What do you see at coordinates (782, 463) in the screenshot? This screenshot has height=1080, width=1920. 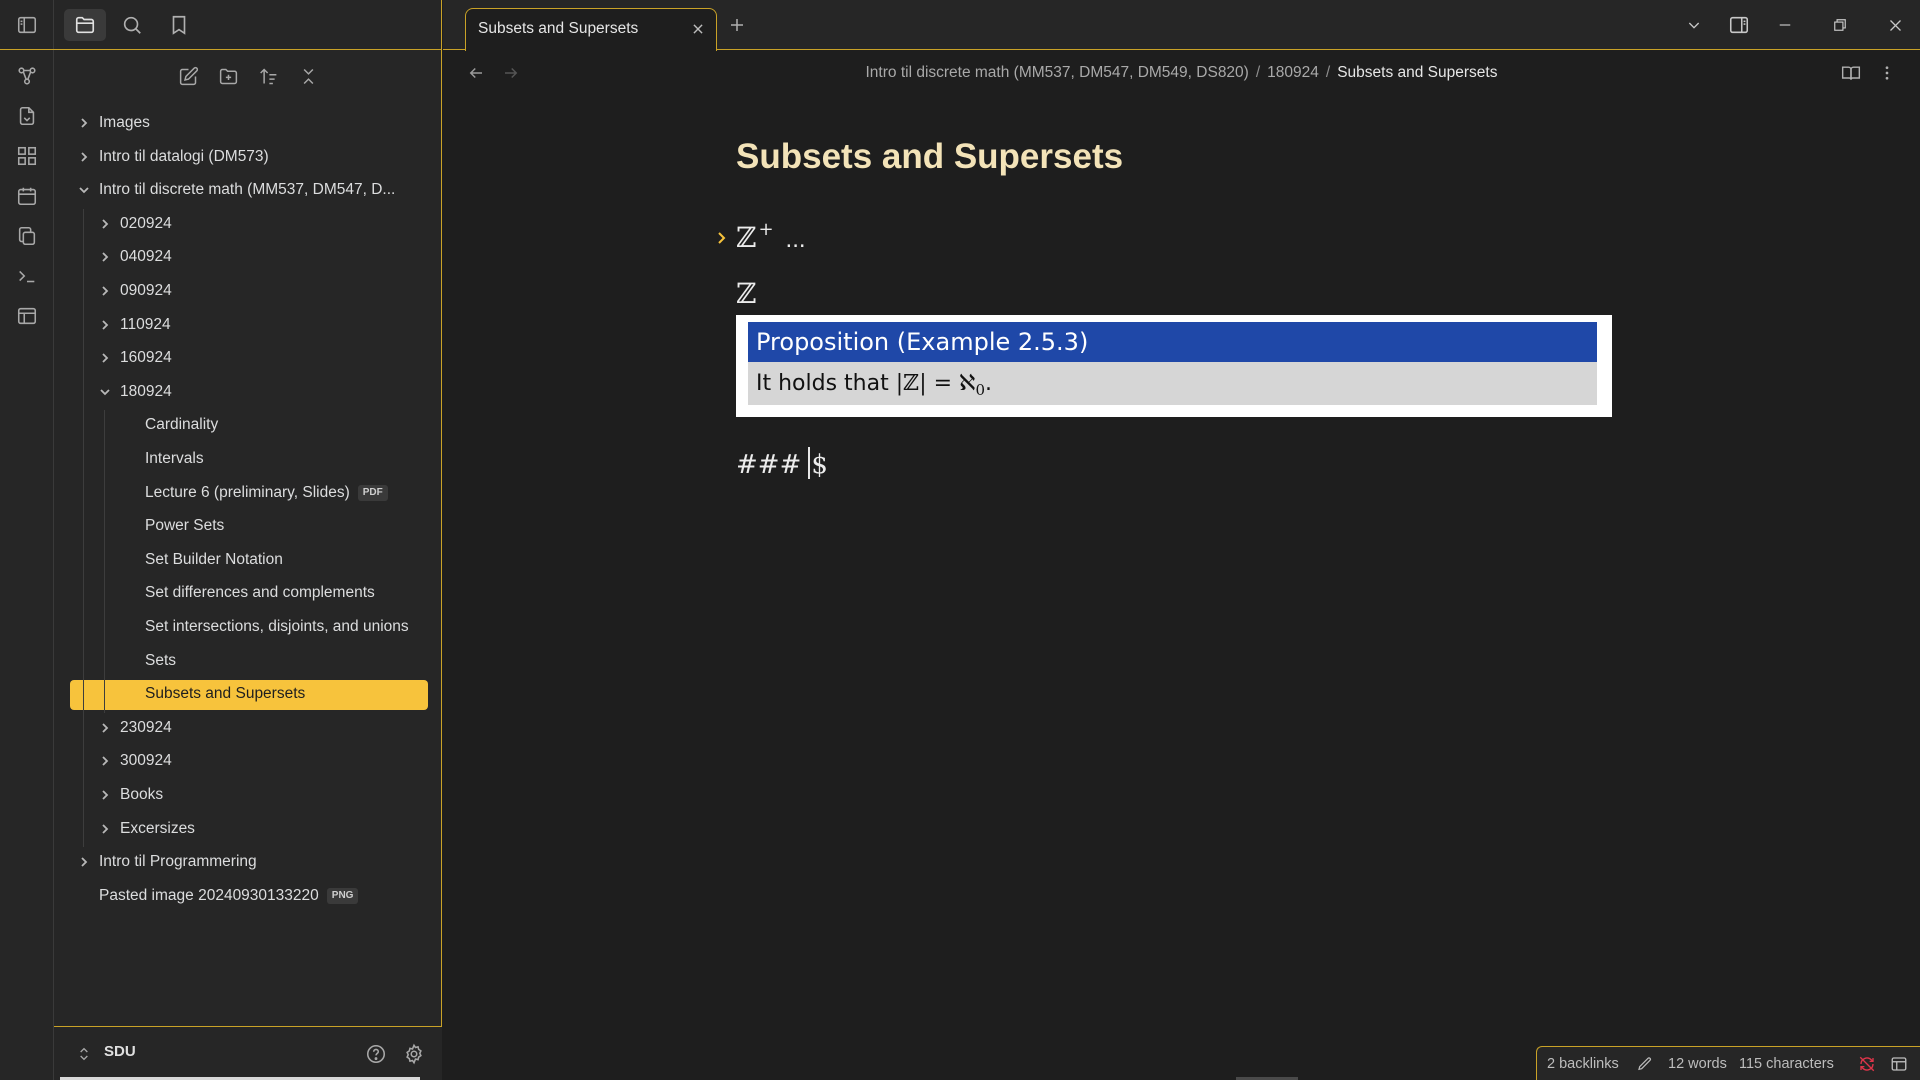 I see `editing-line: ### $` at bounding box center [782, 463].